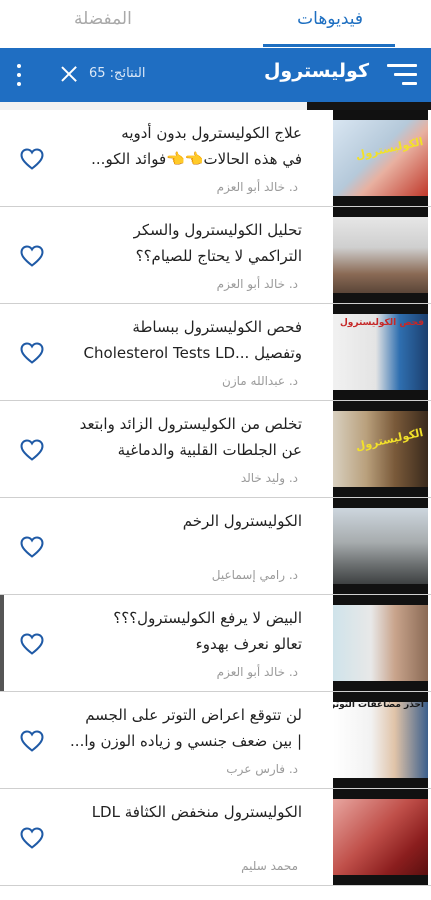 This screenshot has height=900, width=431. I want to click on tab-favorites: المفضلة, so click(103, 19).